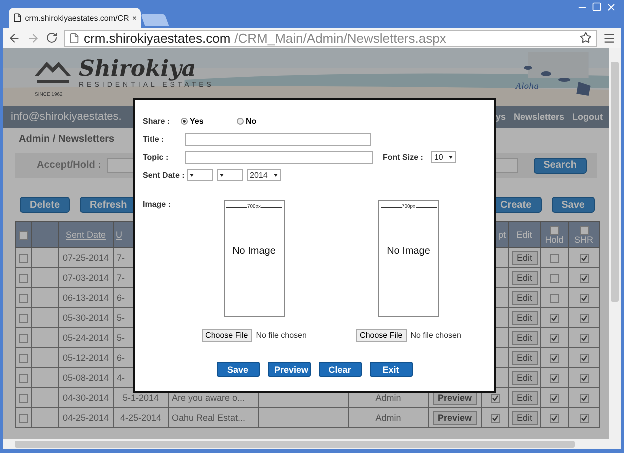 This screenshot has height=453, width=624. I want to click on address-bar: crm.shirokiyaestates.com /CRM_Main/Admin/Newsletters.aspx, so click(330, 38).